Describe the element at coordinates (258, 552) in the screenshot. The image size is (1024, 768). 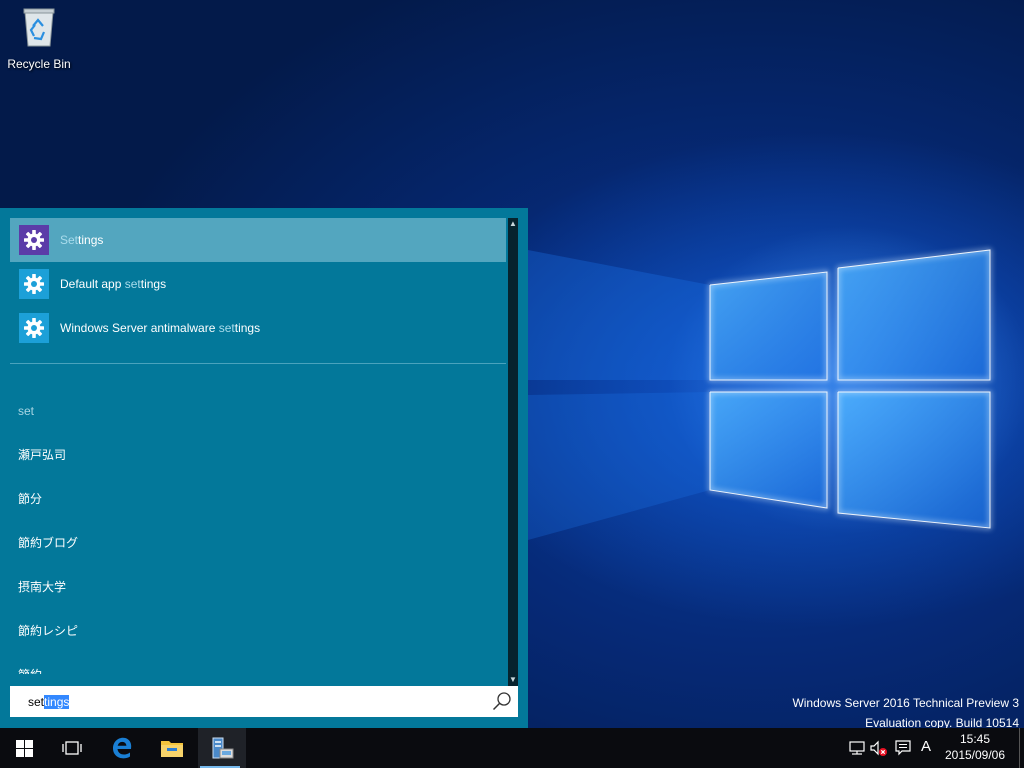
I see `suggestion-item: 節約ブログ` at that location.